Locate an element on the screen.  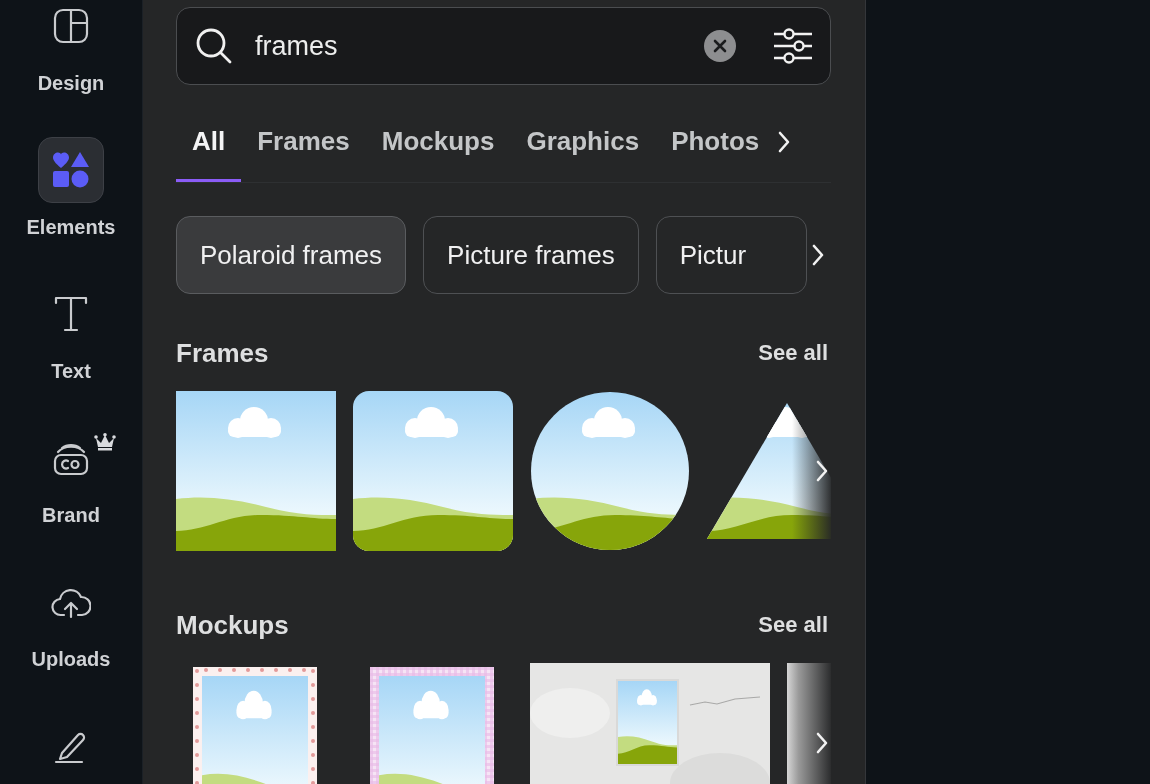
tab: All is located at coordinates (209, 143).